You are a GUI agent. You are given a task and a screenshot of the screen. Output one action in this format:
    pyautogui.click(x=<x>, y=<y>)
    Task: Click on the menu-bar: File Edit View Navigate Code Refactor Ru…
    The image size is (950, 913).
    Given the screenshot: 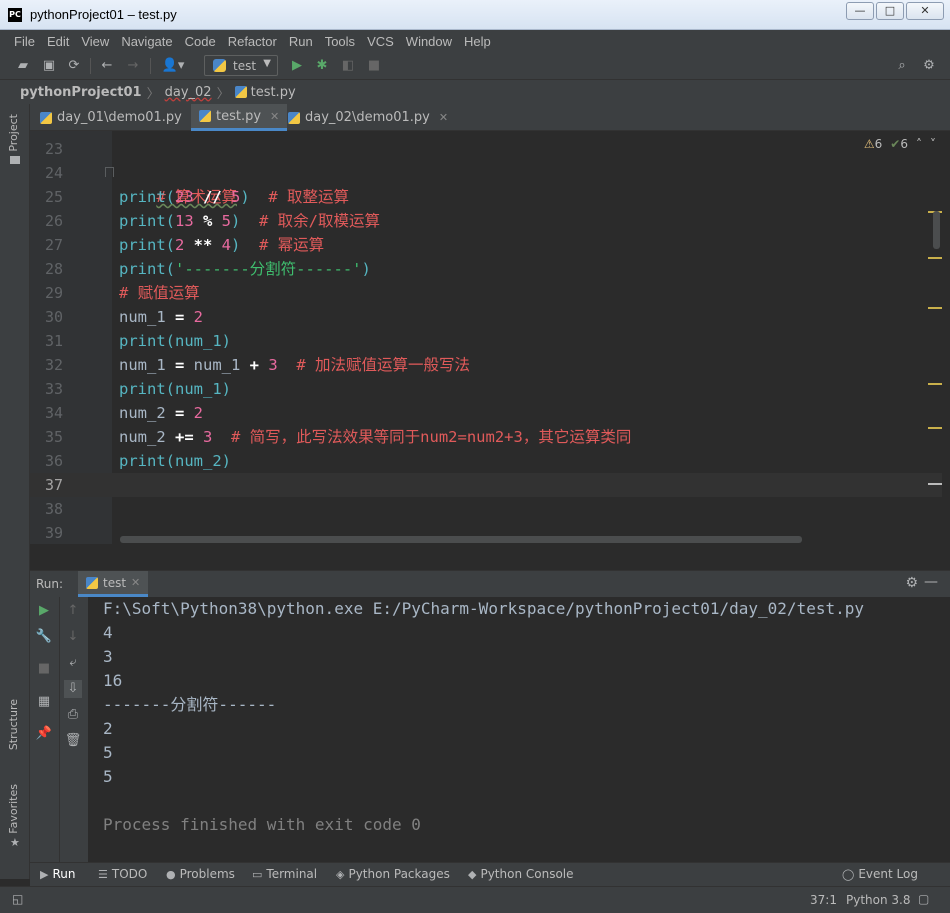 What is the action you would take?
    pyautogui.click(x=475, y=41)
    